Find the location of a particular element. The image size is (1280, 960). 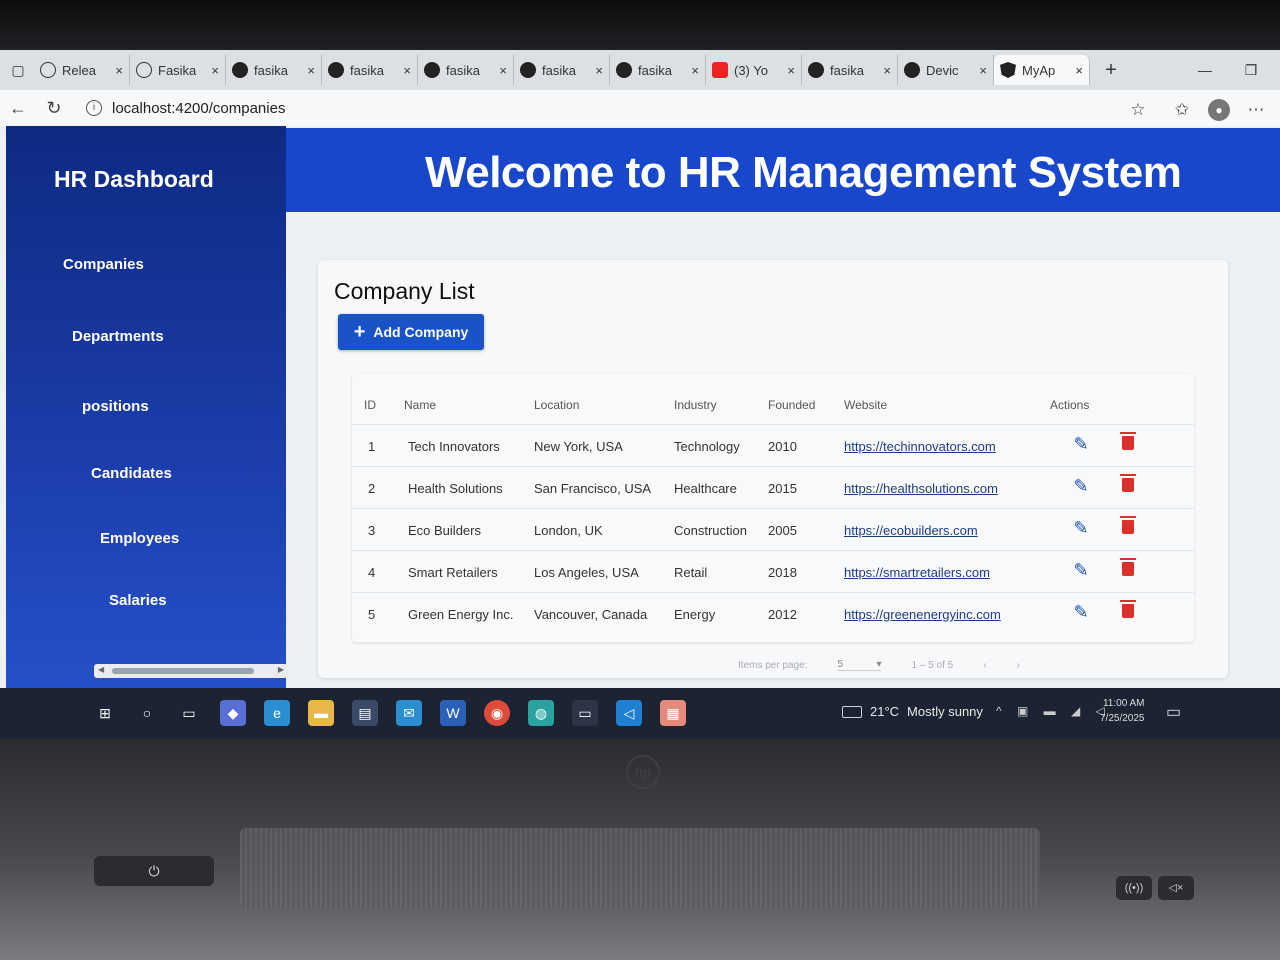

next-page-icon: › is located at coordinates (1018, 665).